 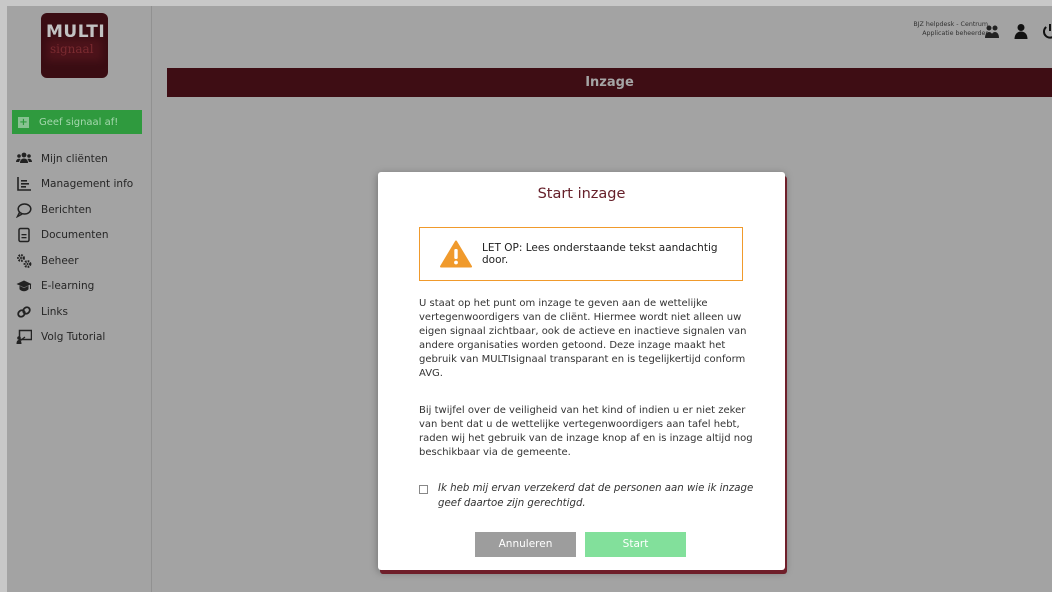 I want to click on cancel-button: Annuleren, so click(x=525, y=544).